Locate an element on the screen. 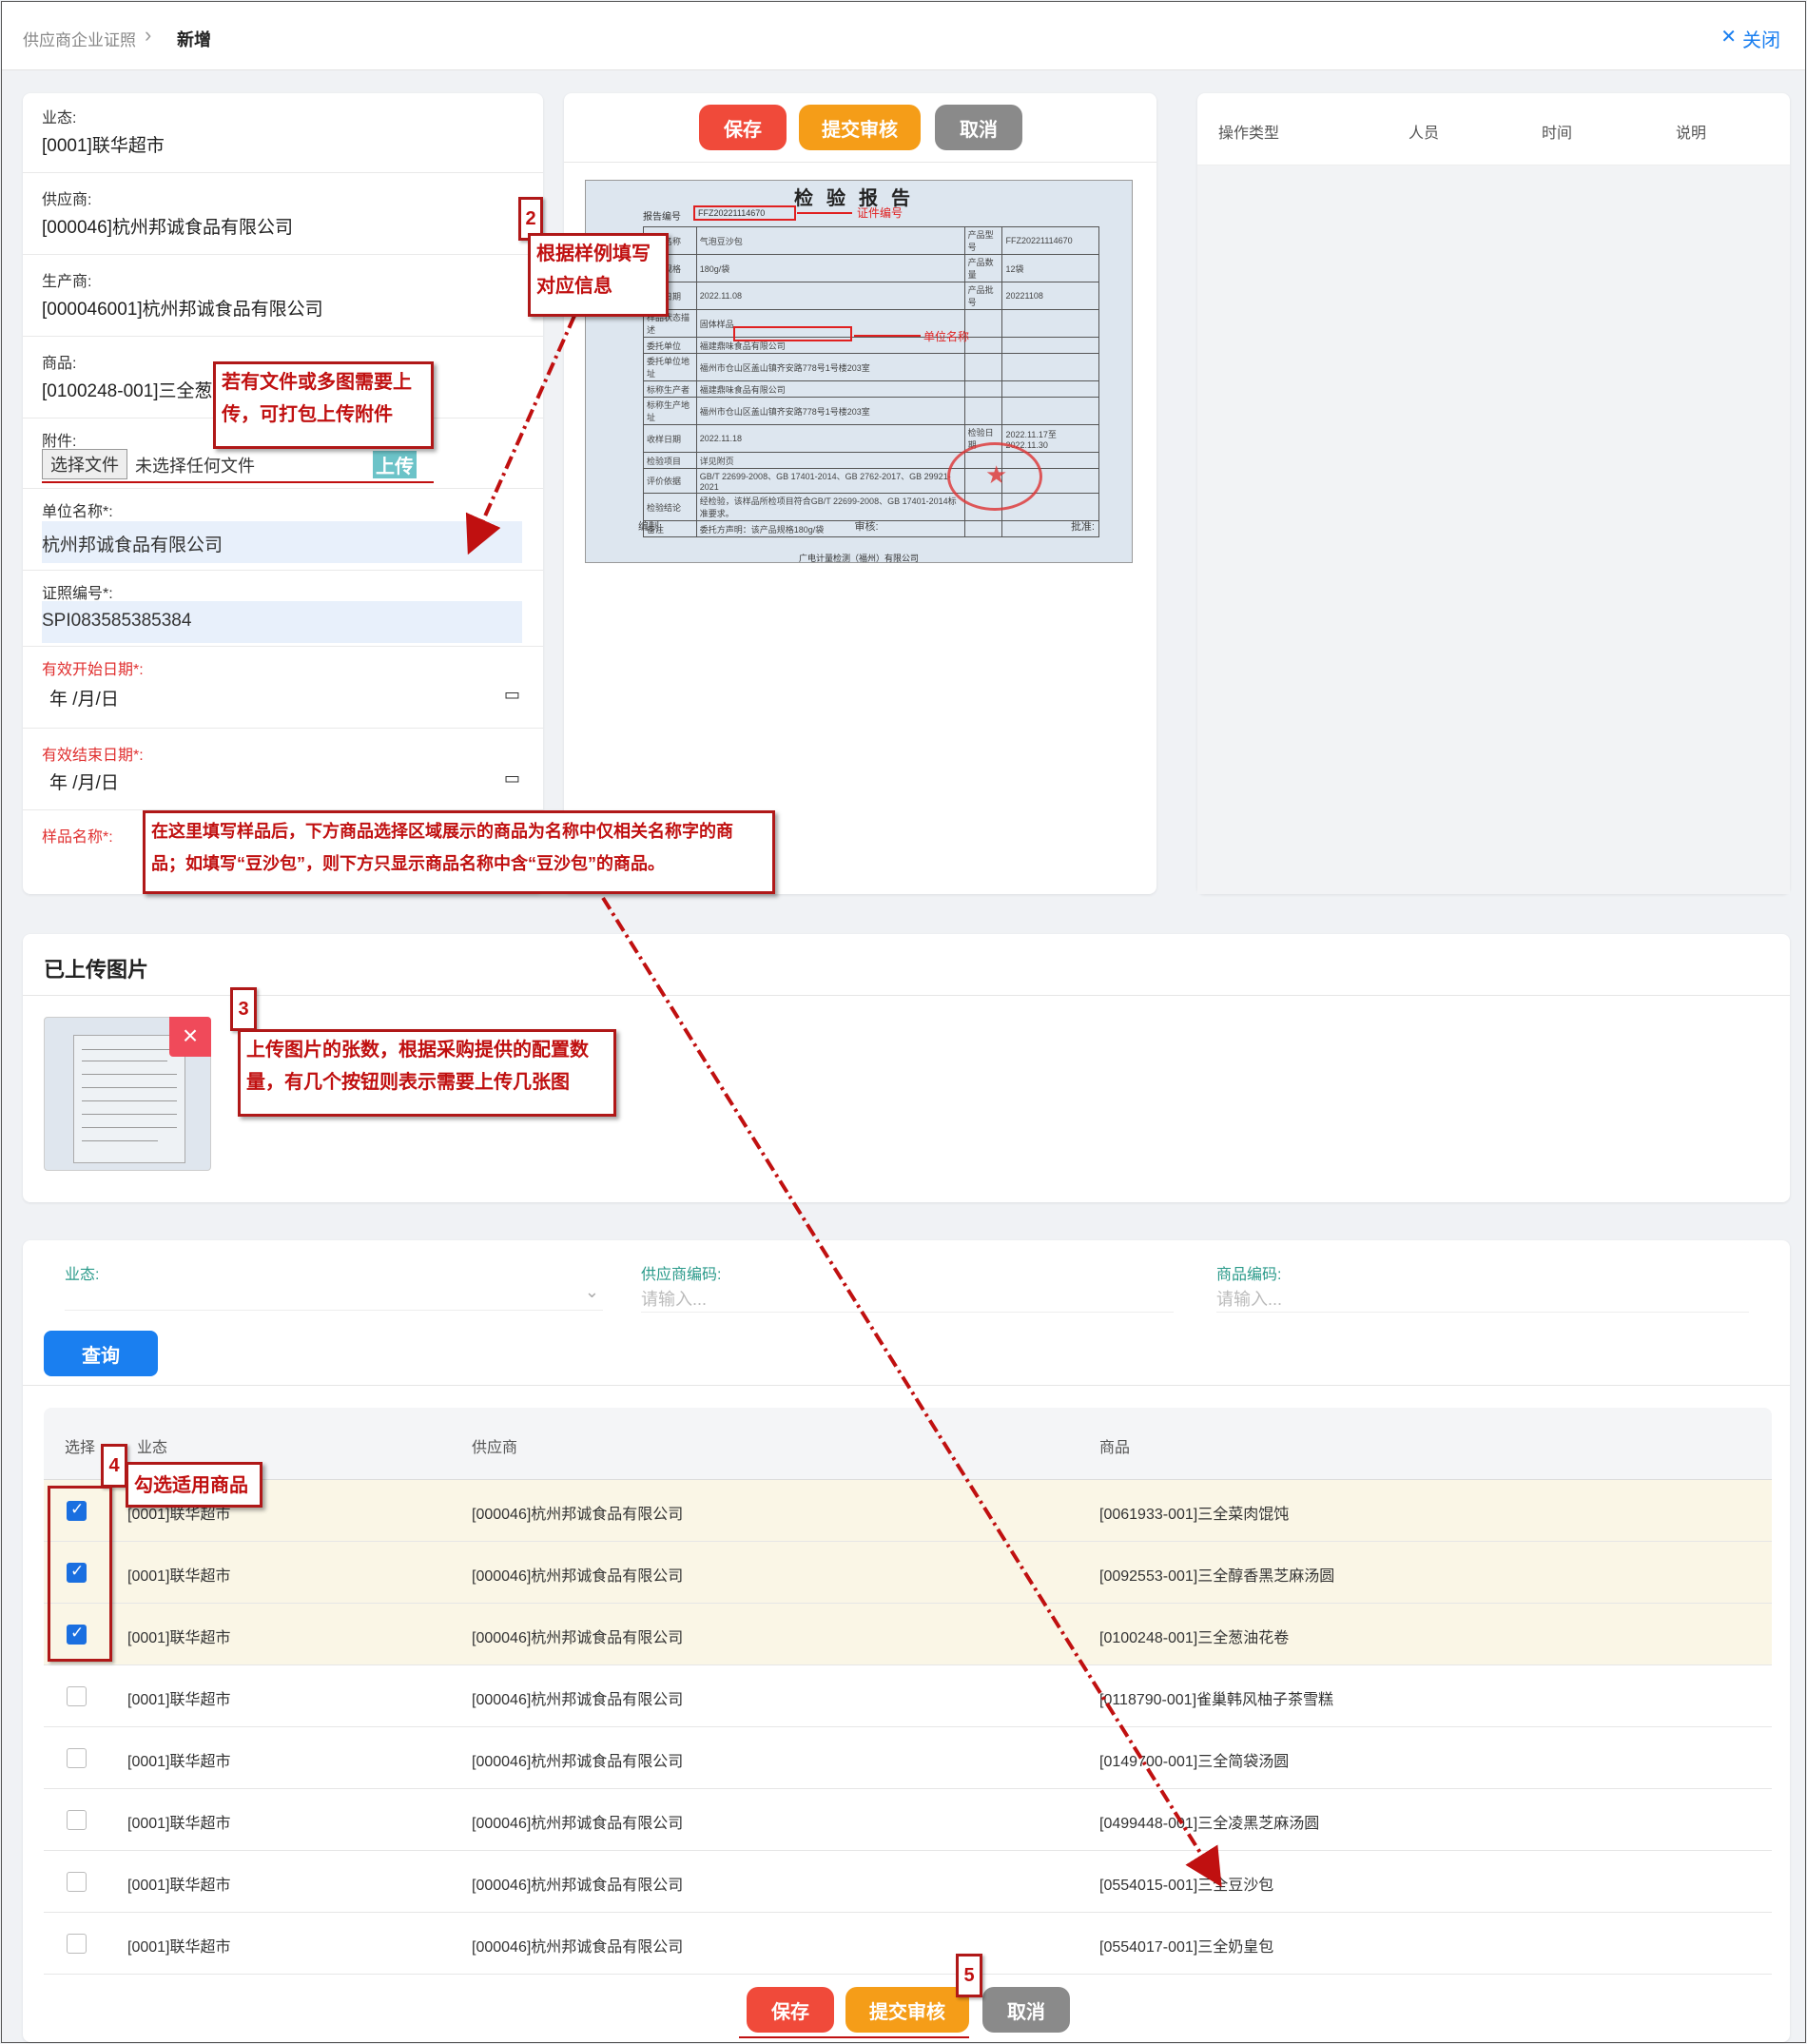  annotation-image-count: 上传图片的张数，根据采购提供的配置数量，有几个按钮则表示需要上传几张图 is located at coordinates (427, 1073).